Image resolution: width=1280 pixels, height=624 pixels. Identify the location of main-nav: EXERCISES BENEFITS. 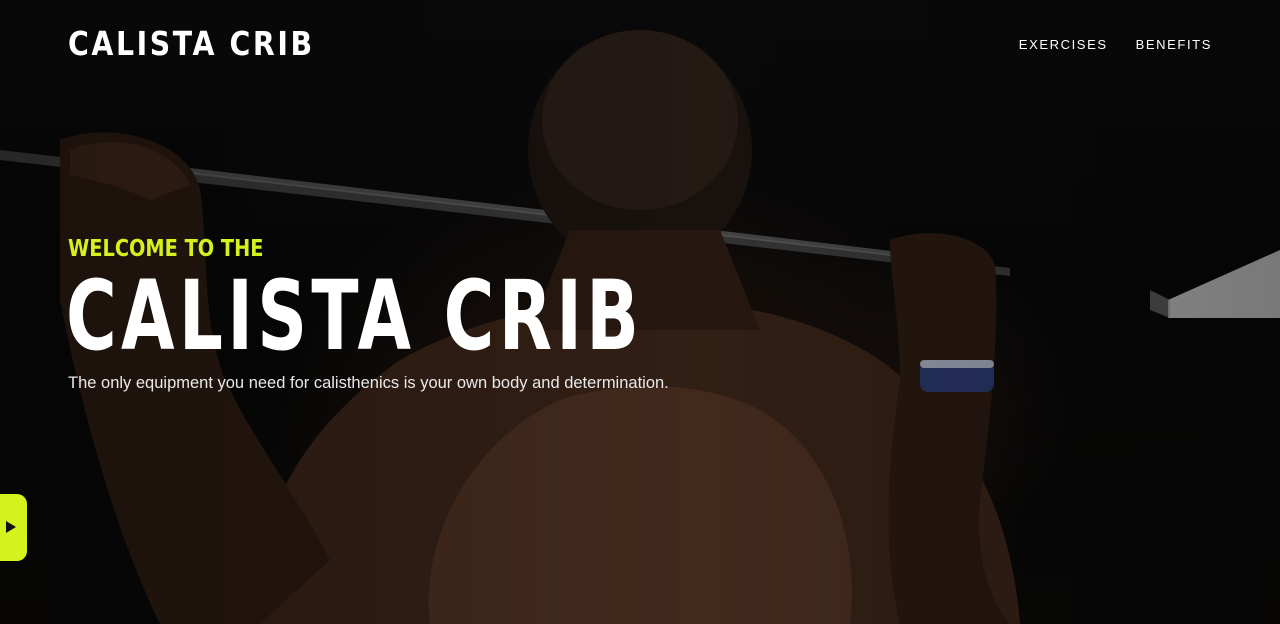
(1115, 44).